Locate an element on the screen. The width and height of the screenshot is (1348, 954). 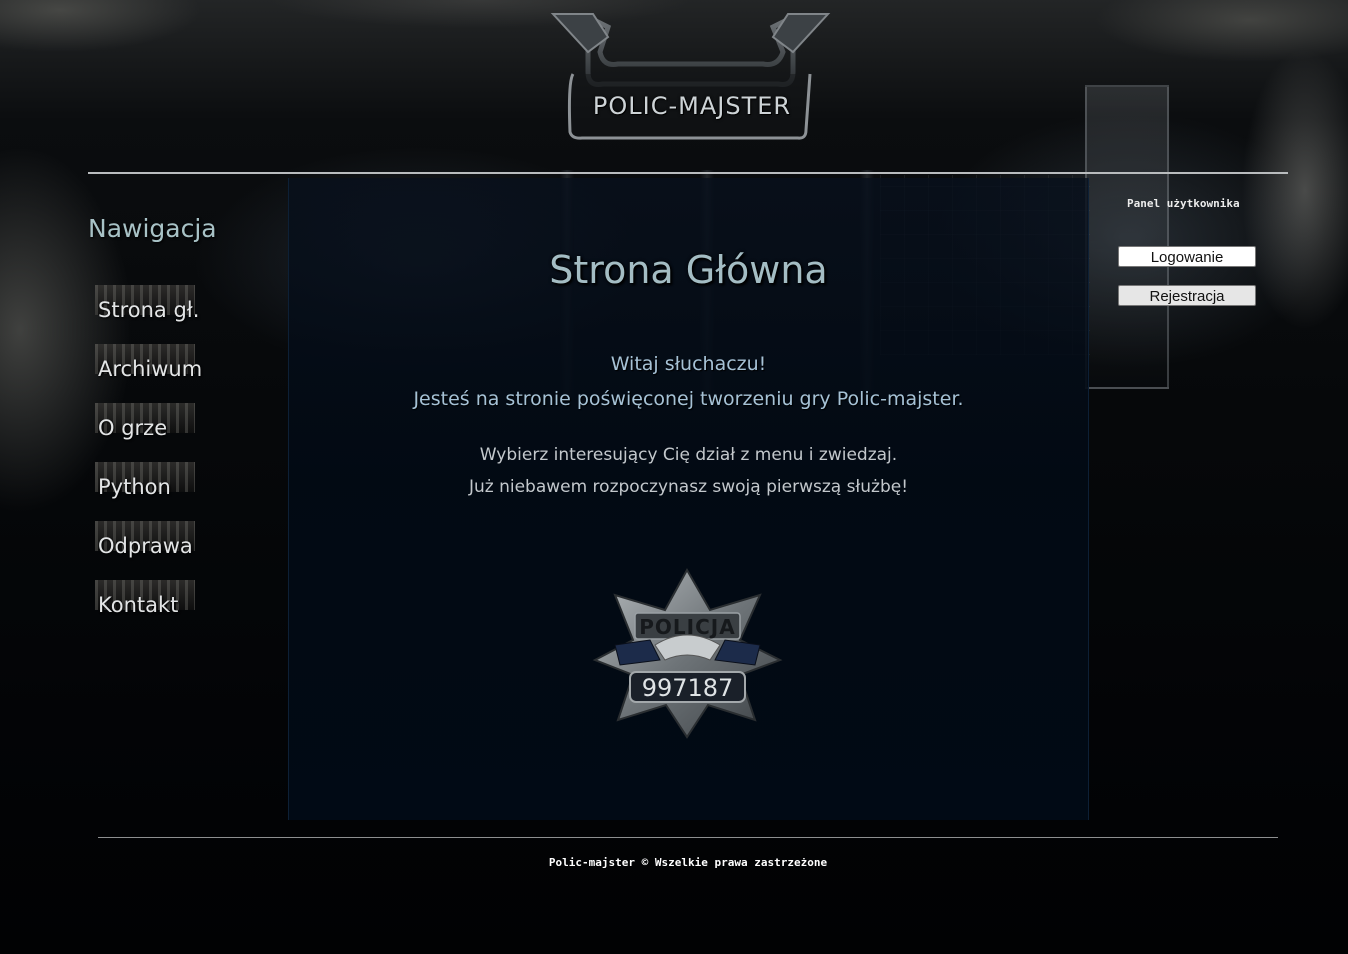
nav-item-python: Python is located at coordinates (145, 480).